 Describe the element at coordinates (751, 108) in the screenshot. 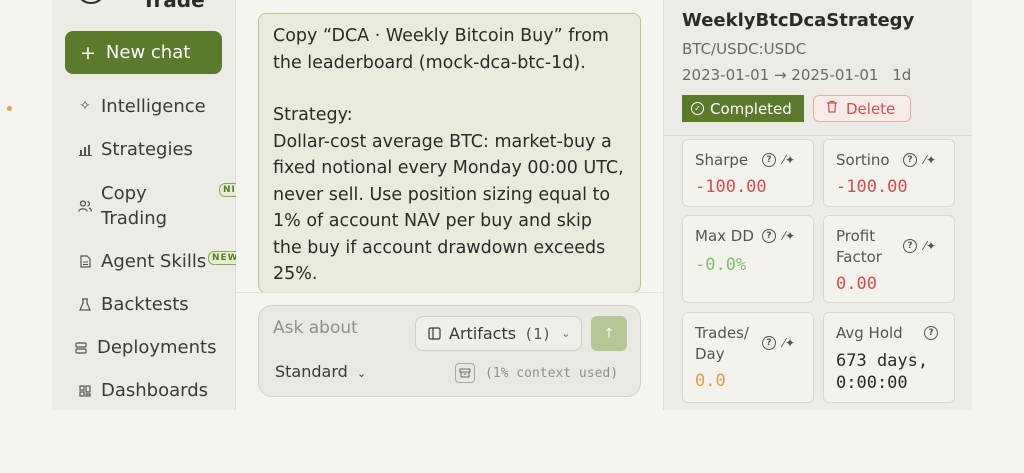

I see `status-label: Completed` at that location.